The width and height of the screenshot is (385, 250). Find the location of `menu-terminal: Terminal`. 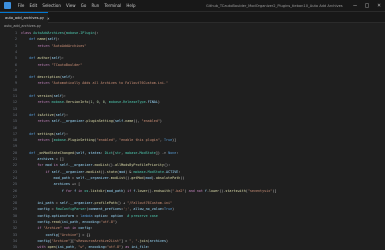

menu-terminal: Terminal is located at coordinates (113, 6).